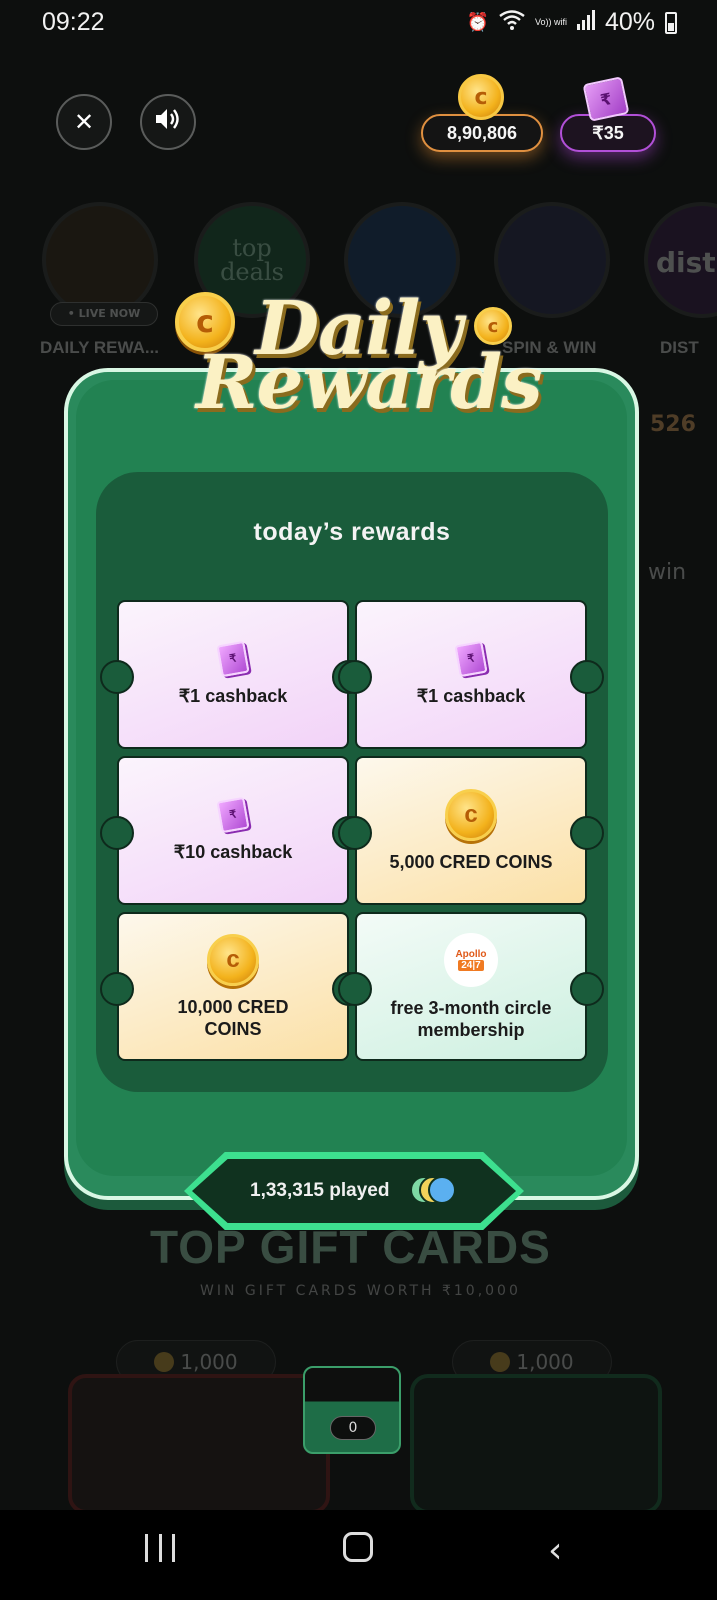 The image size is (717, 1600). What do you see at coordinates (671, 22) in the screenshot?
I see `battery-icon` at bounding box center [671, 22].